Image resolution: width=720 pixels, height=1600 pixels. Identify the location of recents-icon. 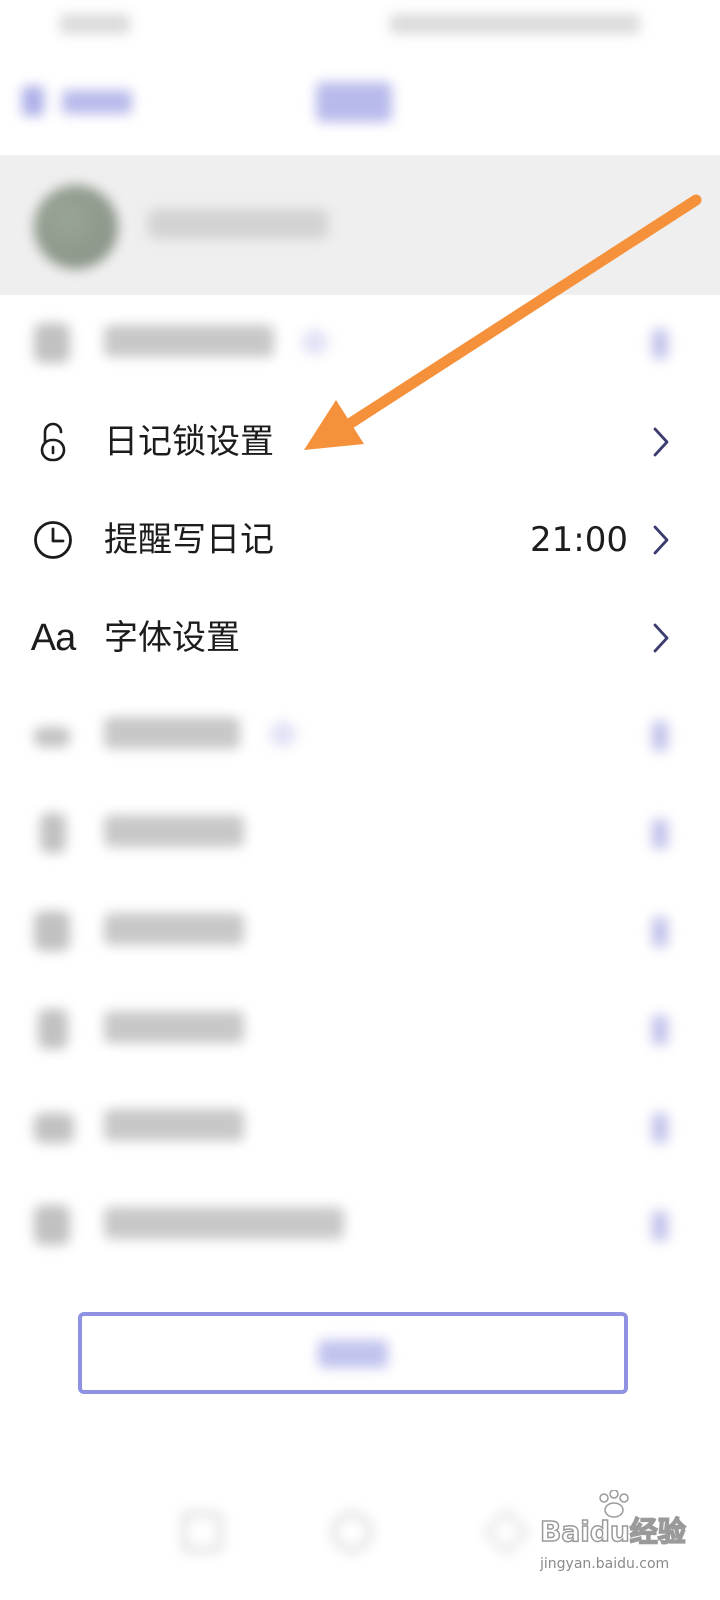
(202, 1532).